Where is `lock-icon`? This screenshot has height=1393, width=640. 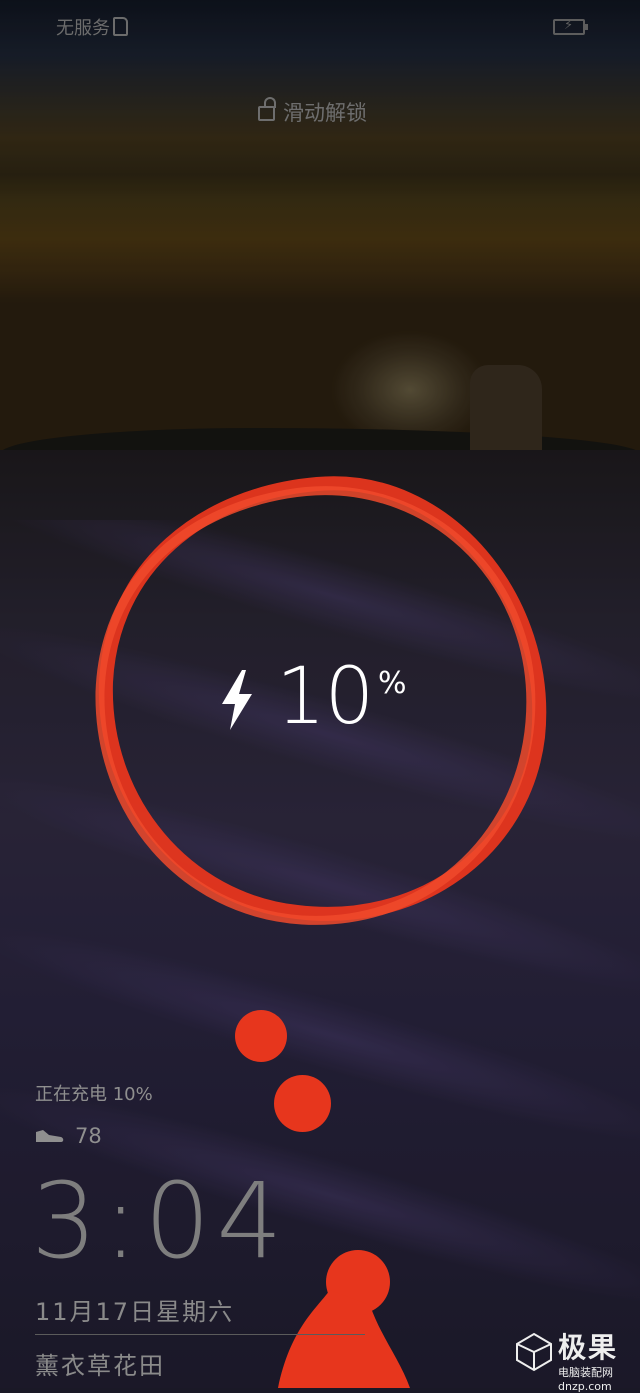 lock-icon is located at coordinates (267, 109).